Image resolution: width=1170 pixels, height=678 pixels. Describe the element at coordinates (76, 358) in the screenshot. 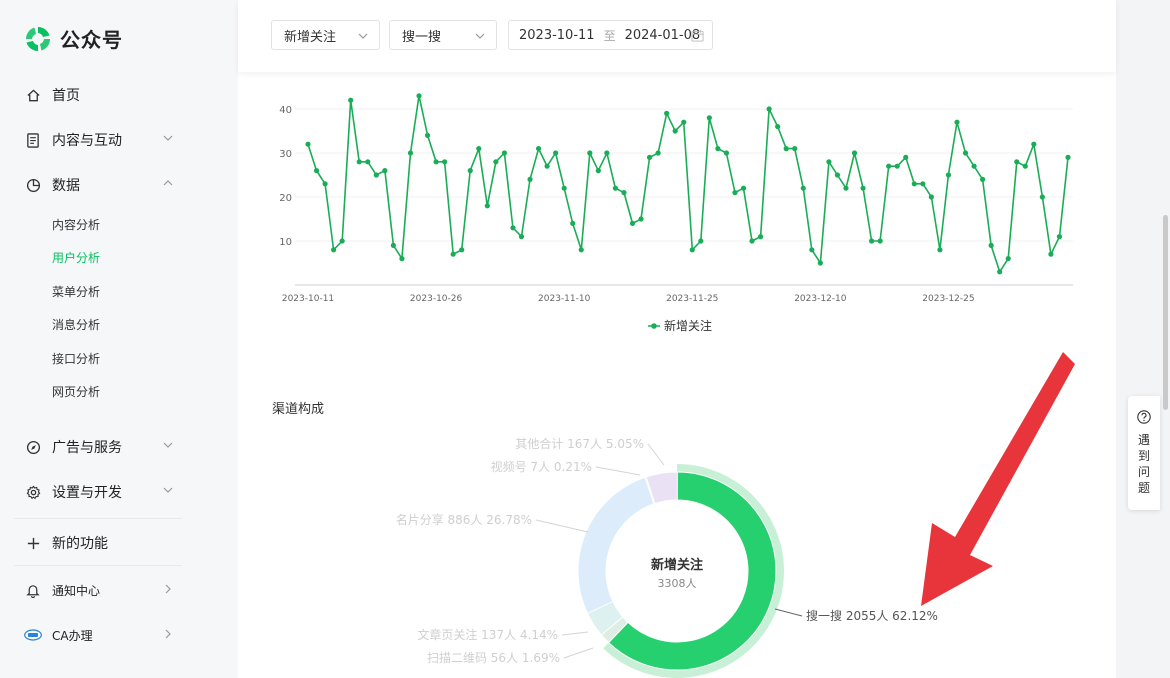

I see `sidebar-sub-api-analysis: 接口分析` at that location.